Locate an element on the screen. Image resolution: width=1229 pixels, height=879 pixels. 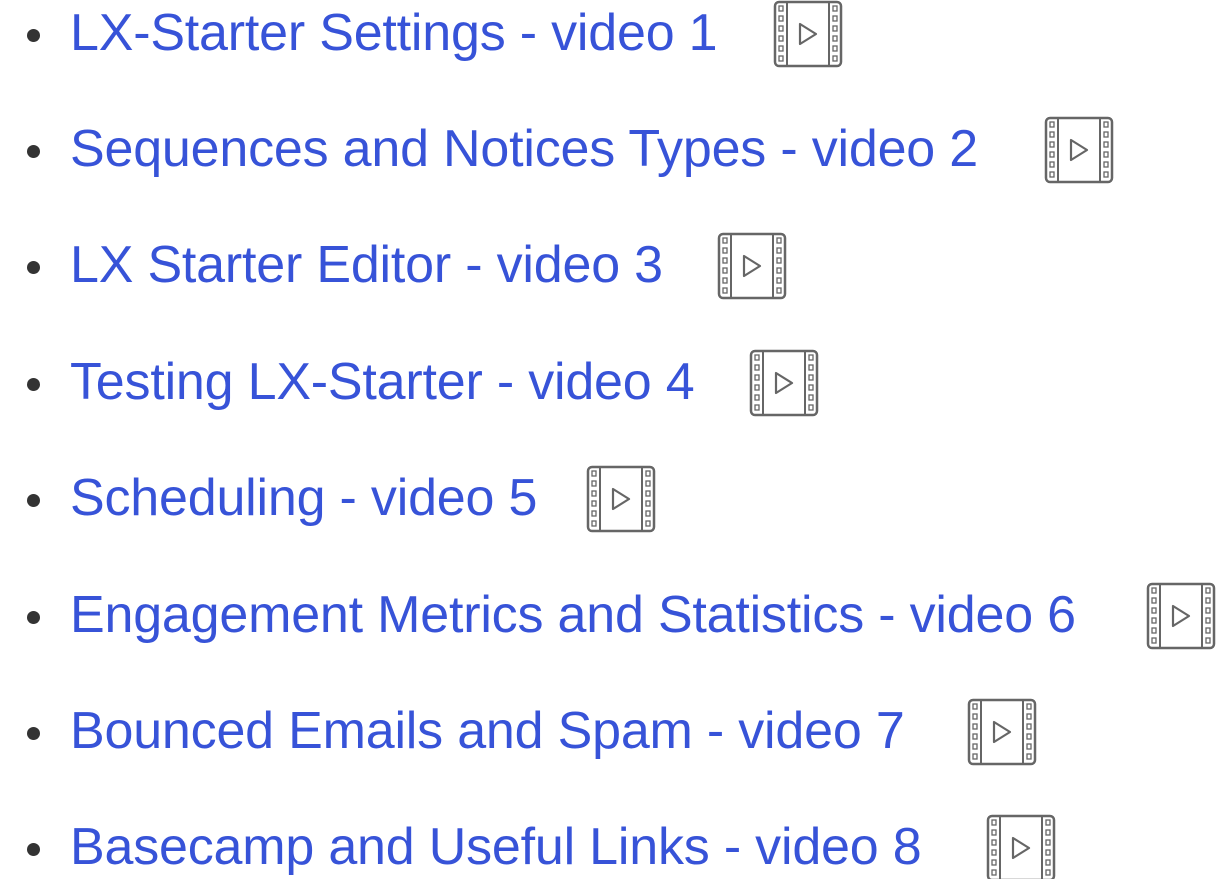
video-link-4: Testing LX-Starter - video 4 is located at coordinates (382, 382).